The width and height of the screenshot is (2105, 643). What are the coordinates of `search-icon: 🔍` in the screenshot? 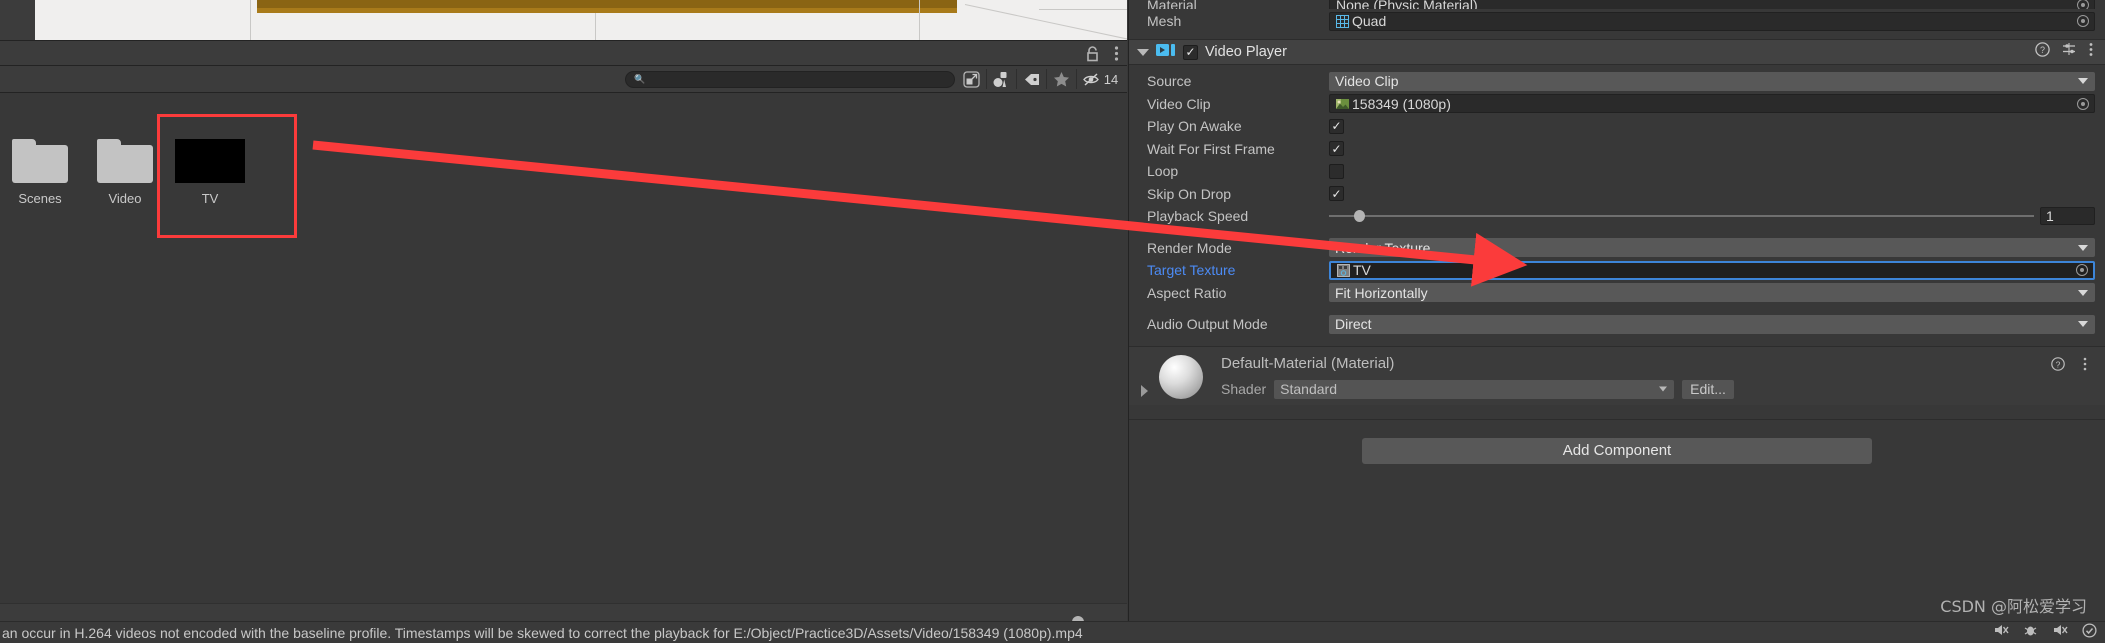 It's located at (640, 78).